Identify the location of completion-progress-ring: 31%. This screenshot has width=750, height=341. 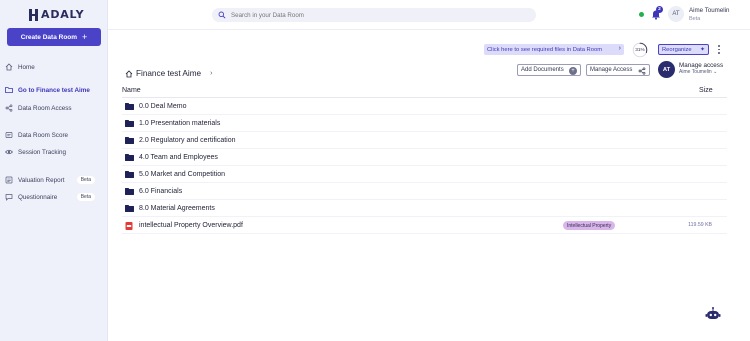
(640, 50).